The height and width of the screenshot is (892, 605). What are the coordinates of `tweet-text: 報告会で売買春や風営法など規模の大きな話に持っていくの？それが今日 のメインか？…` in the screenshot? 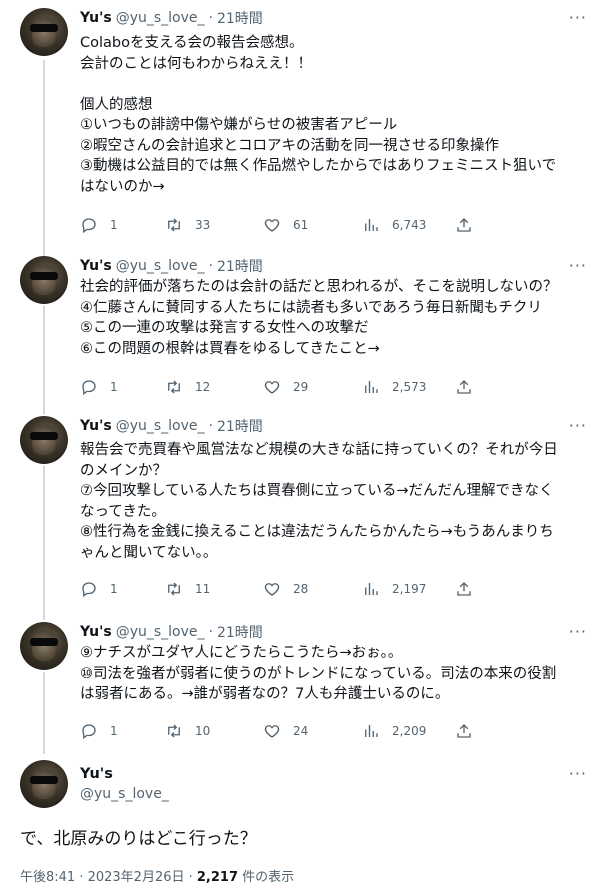 It's located at (319, 501).